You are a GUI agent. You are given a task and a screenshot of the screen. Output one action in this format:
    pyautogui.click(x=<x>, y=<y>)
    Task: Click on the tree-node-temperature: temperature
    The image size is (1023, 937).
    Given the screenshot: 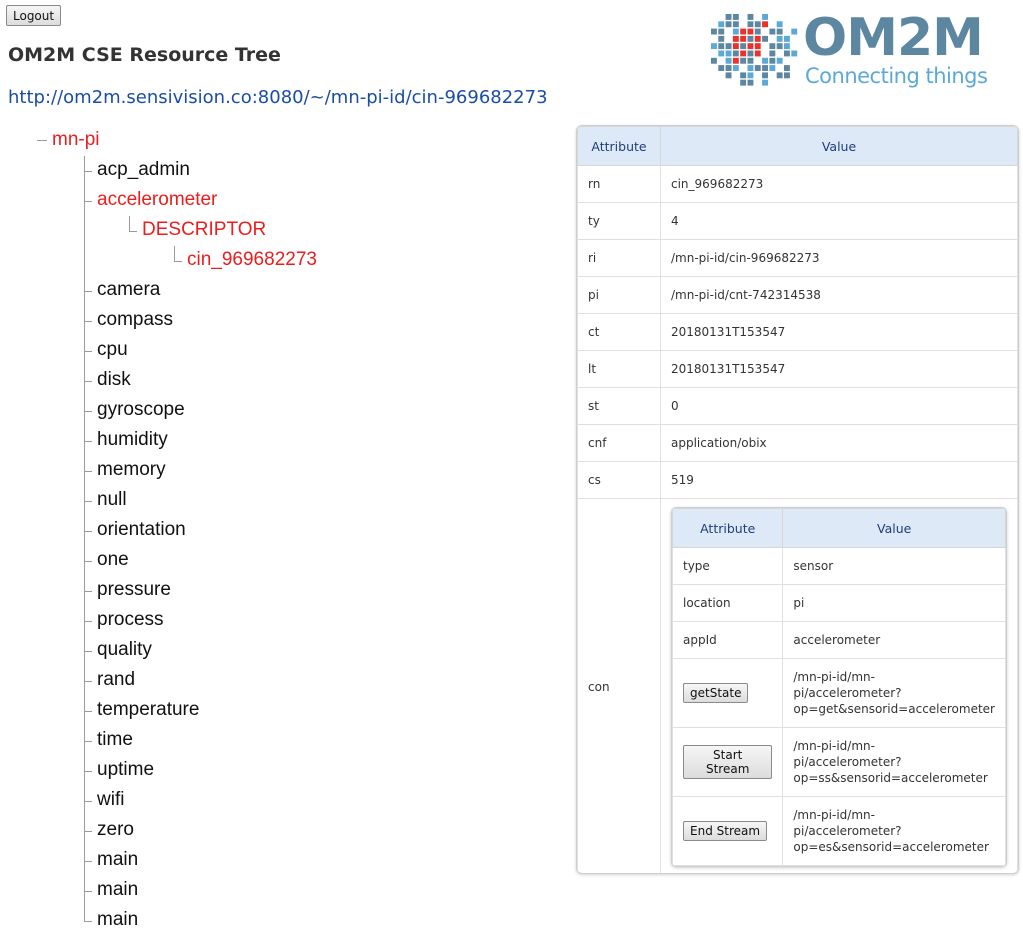 What is the action you would take?
    pyautogui.click(x=148, y=710)
    